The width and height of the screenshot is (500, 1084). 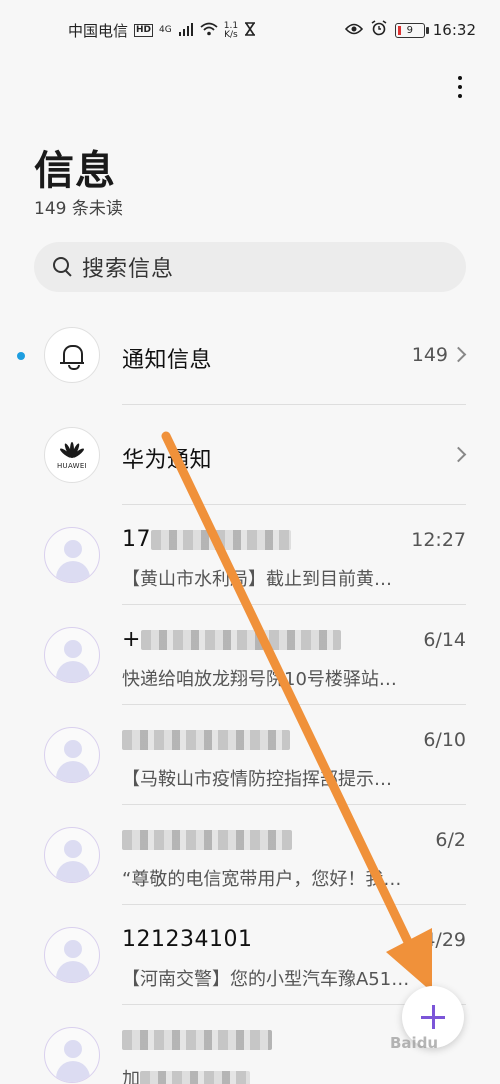 What do you see at coordinates (187, 939) in the screenshot?
I see `conversation-name: 121234101` at bounding box center [187, 939].